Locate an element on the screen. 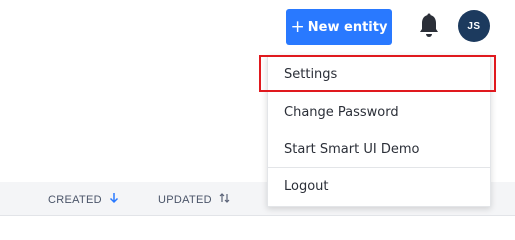 This screenshot has width=515, height=240. menu-item-settings: Settings is located at coordinates (379, 74).